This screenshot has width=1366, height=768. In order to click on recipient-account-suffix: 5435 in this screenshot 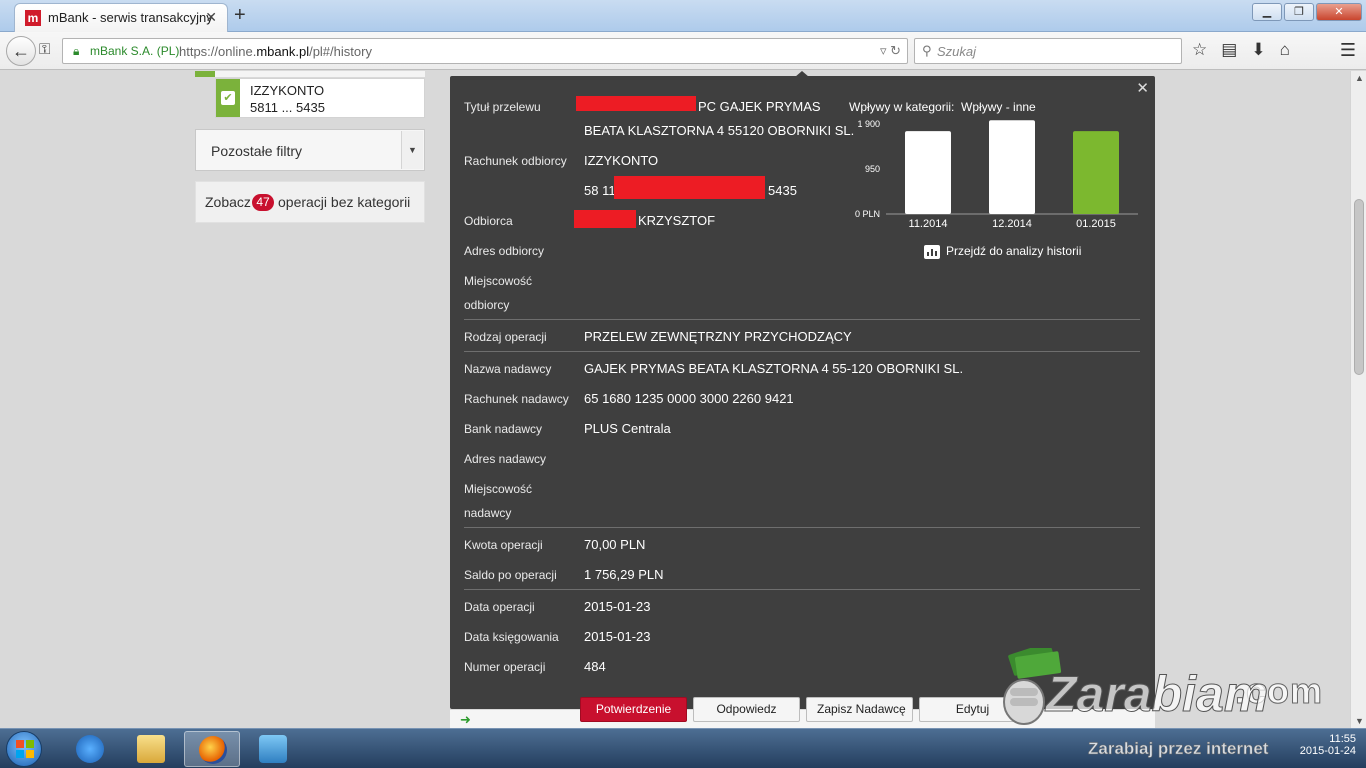, I will do `click(782, 190)`.